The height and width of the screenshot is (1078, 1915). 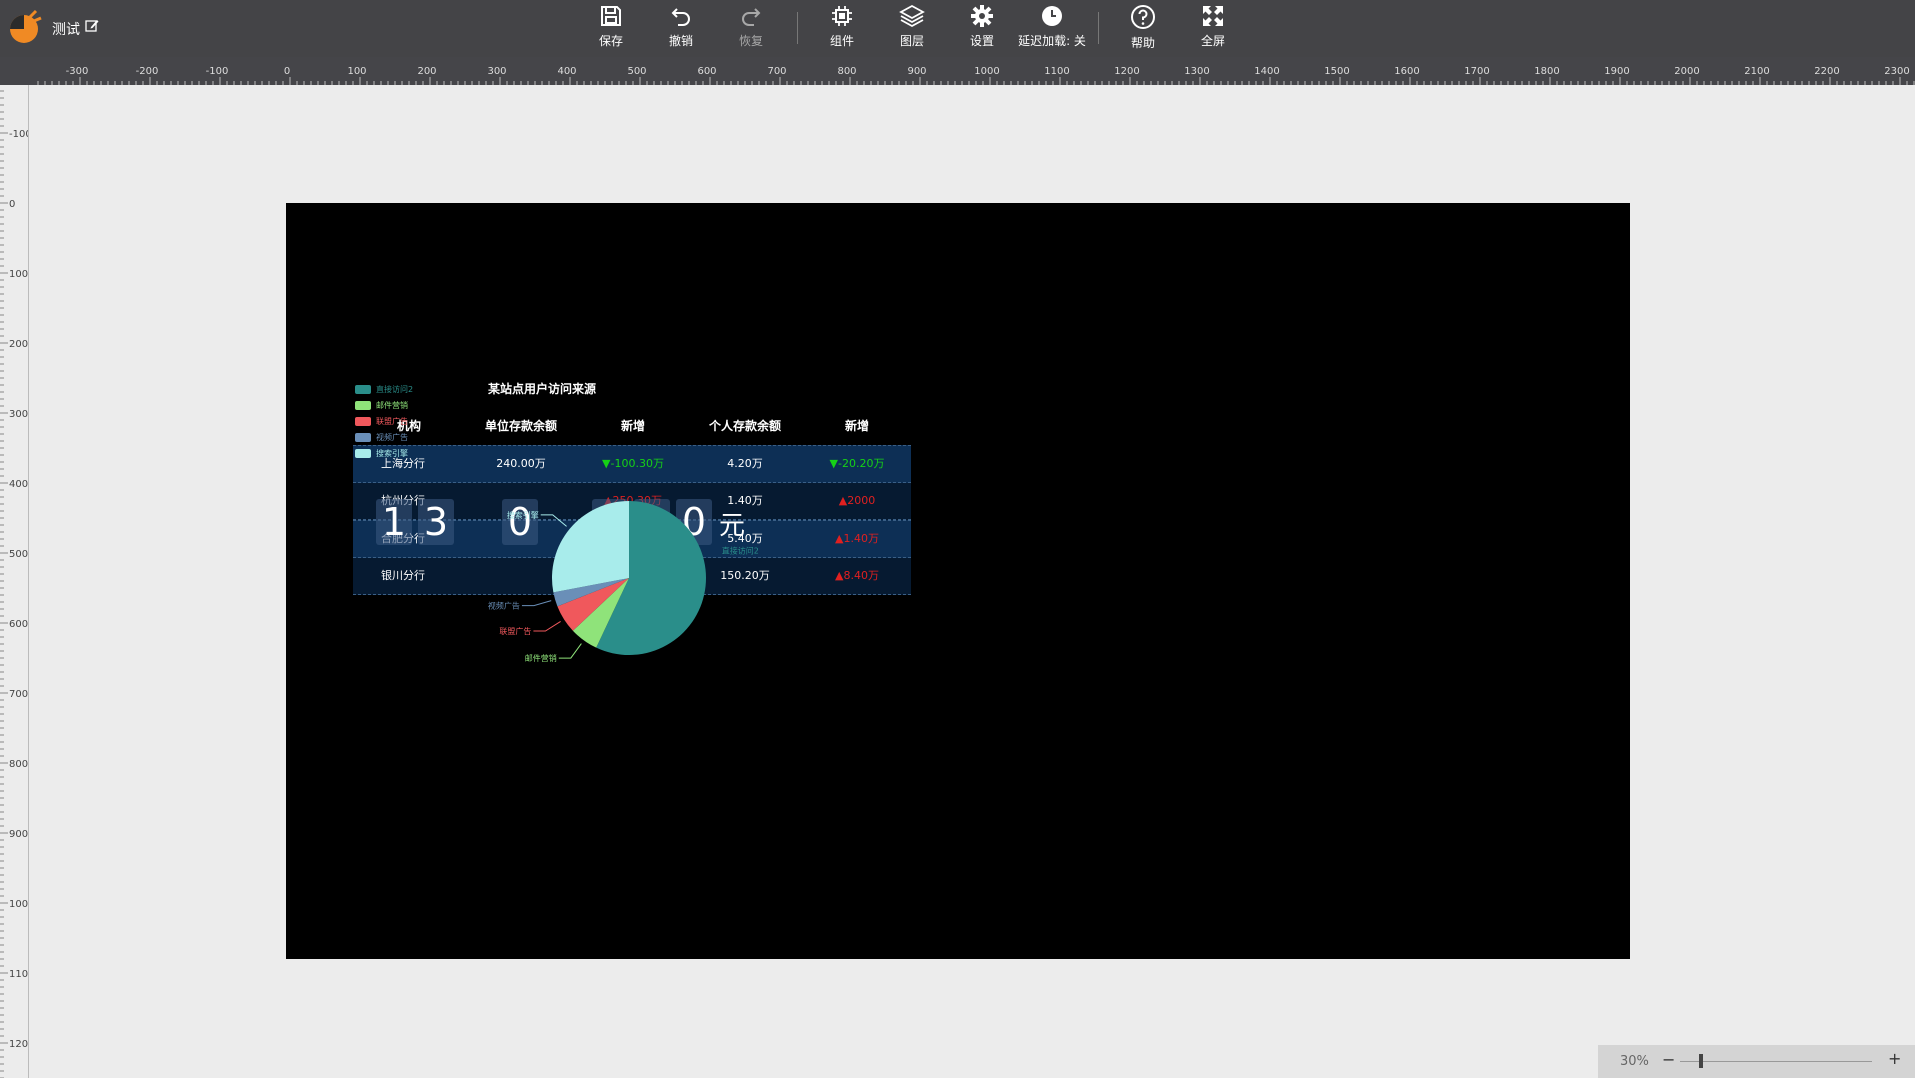 I want to click on zoom-in-button: +, so click(x=1894, y=1058).